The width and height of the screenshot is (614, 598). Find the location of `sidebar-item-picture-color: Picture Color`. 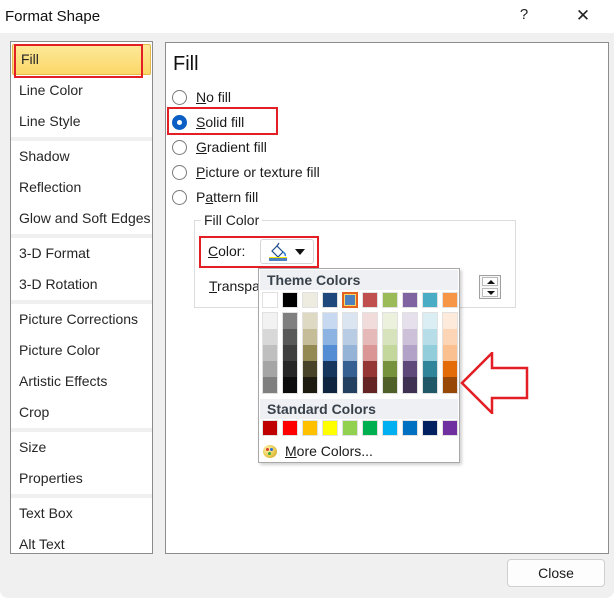

sidebar-item-picture-color: Picture Color is located at coordinates (81, 350).